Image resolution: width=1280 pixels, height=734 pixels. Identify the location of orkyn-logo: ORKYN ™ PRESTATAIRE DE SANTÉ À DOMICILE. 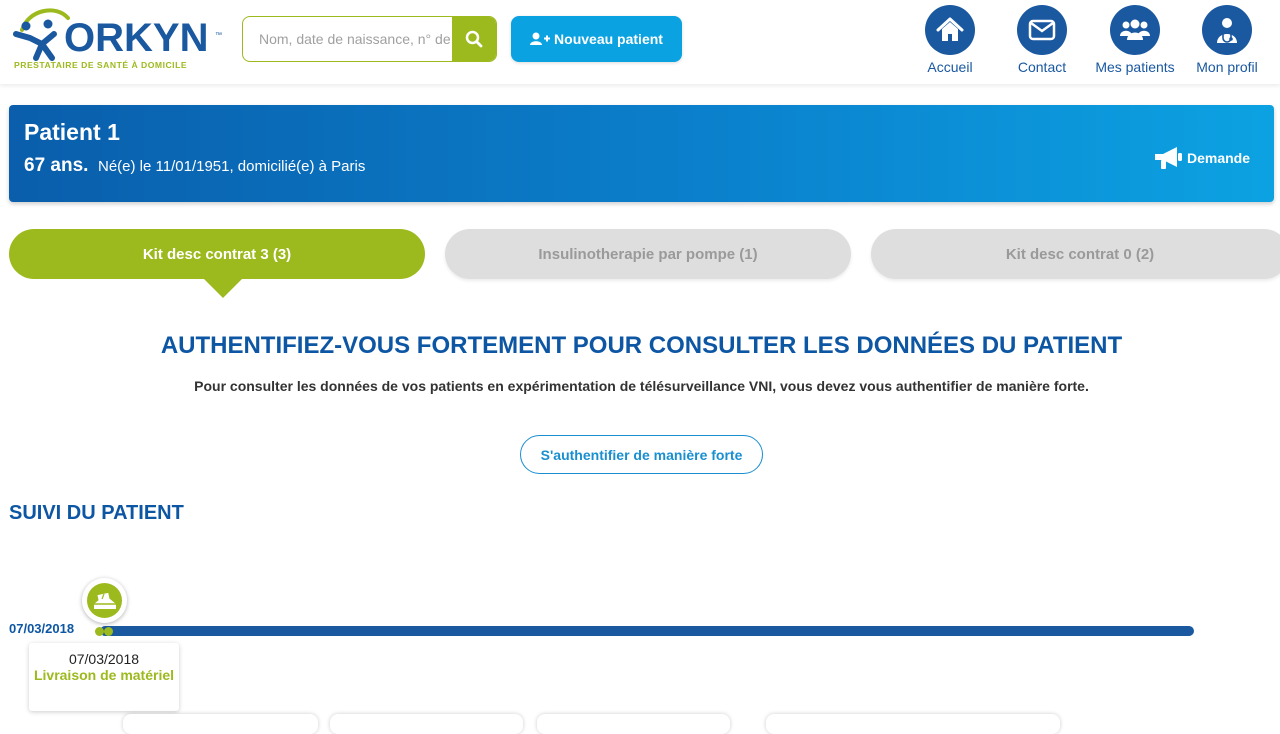
(119, 38).